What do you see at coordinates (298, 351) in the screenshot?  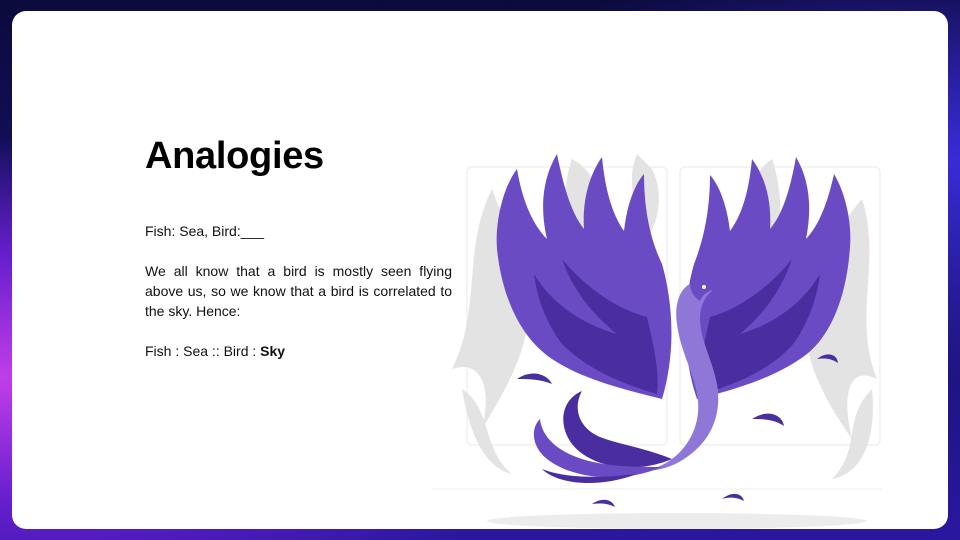 I see `analogy-answer-line: Fish : Sea :: Bird : Sky` at bounding box center [298, 351].